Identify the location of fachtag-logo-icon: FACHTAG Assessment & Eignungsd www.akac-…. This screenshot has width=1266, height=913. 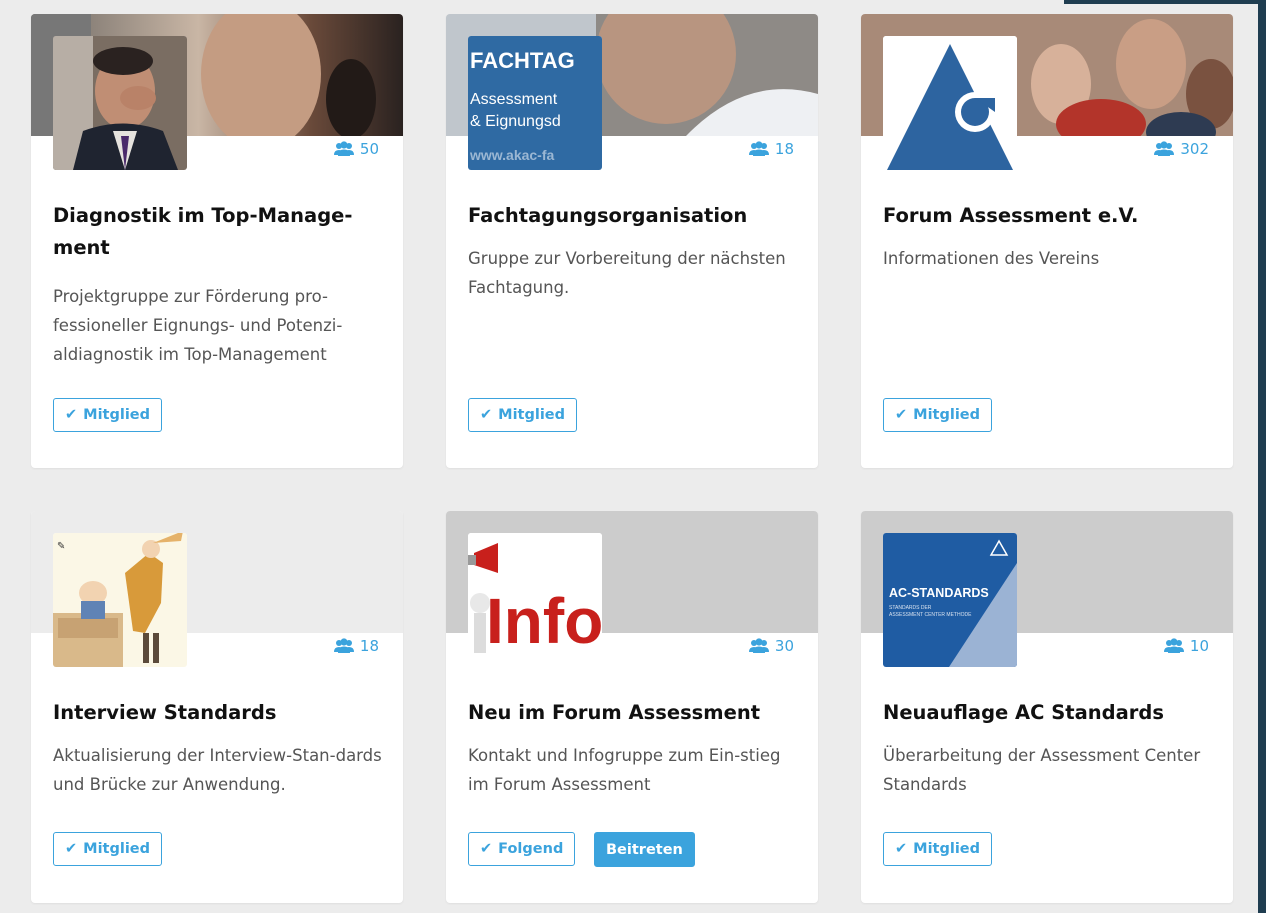
(535, 103).